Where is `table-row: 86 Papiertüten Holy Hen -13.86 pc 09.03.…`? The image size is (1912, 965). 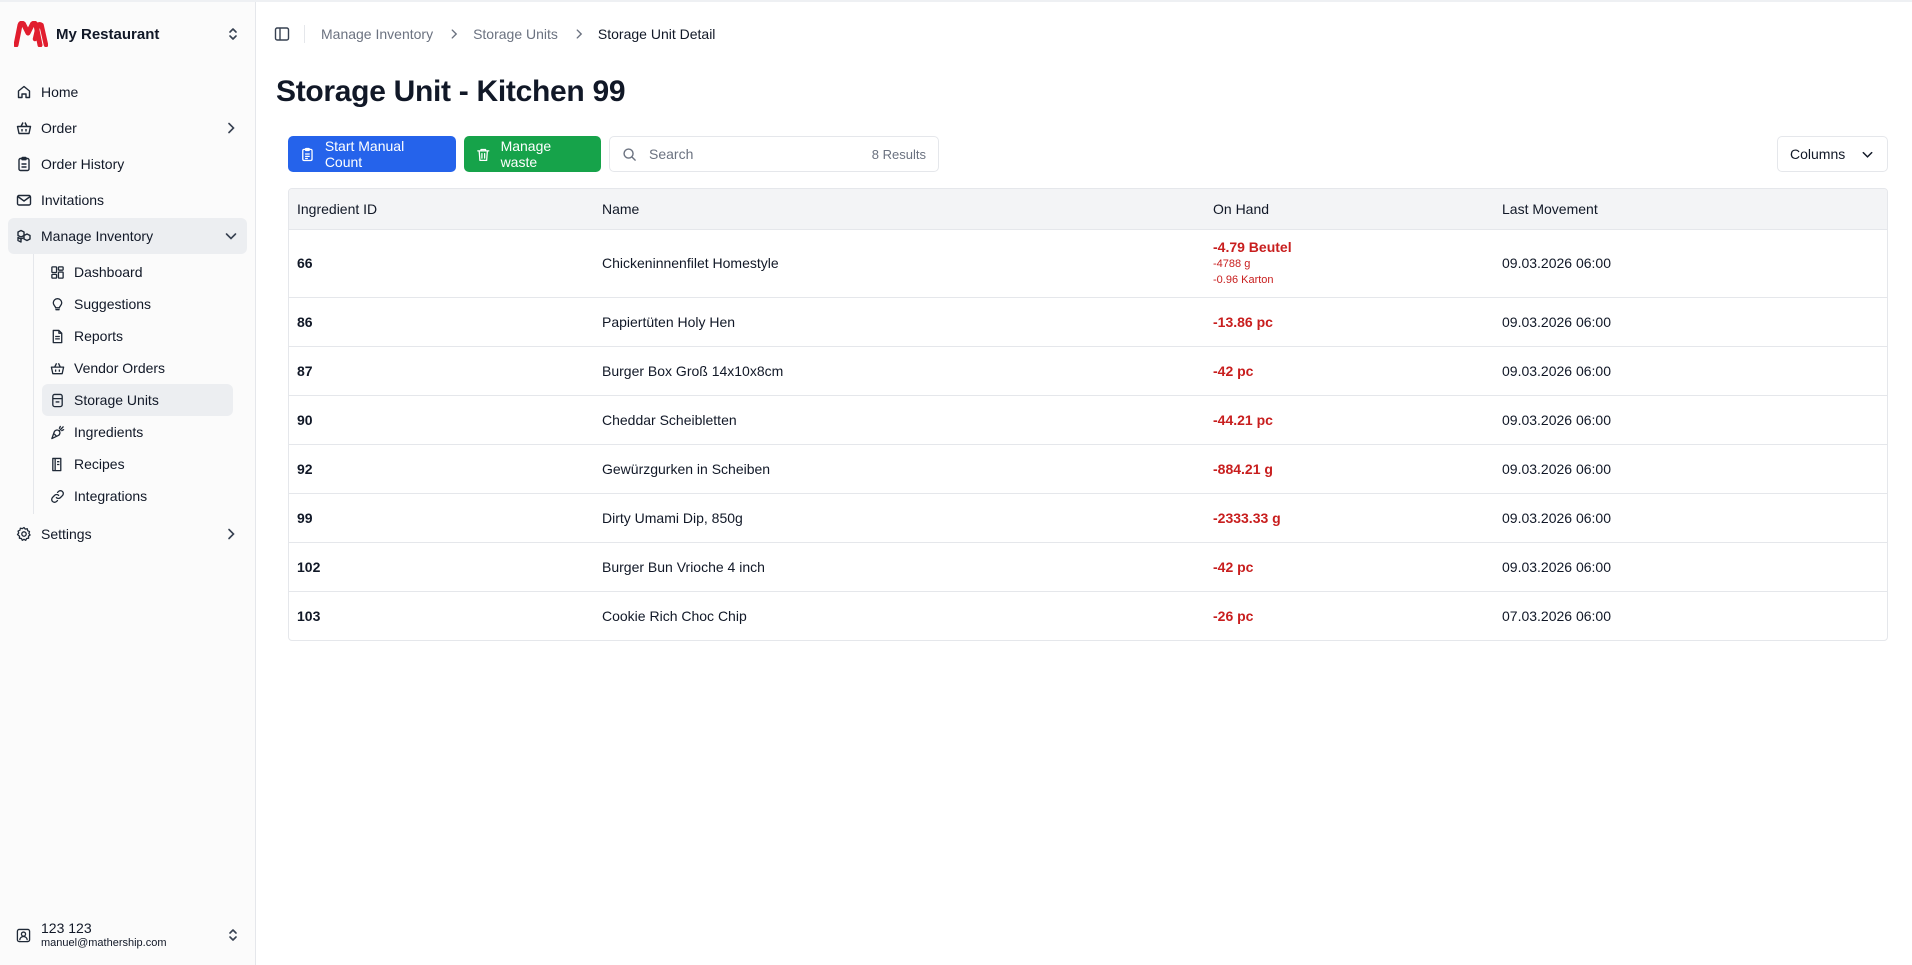 table-row: 86 Papiertüten Holy Hen -13.86 pc 09.03.… is located at coordinates (1088, 321).